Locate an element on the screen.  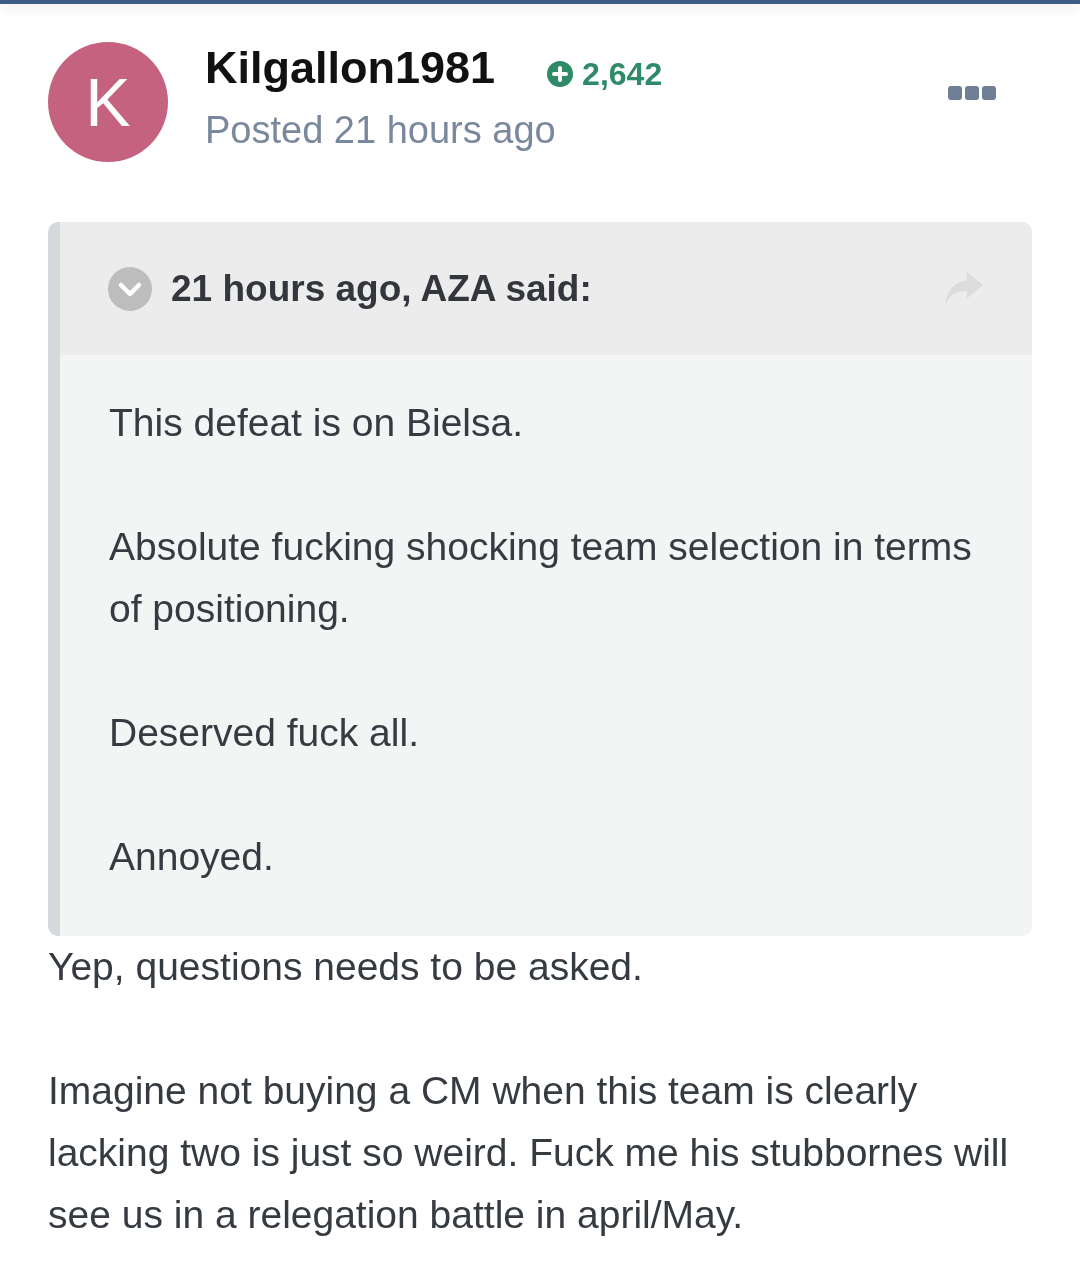
more-options-button is located at coordinates (972, 93).